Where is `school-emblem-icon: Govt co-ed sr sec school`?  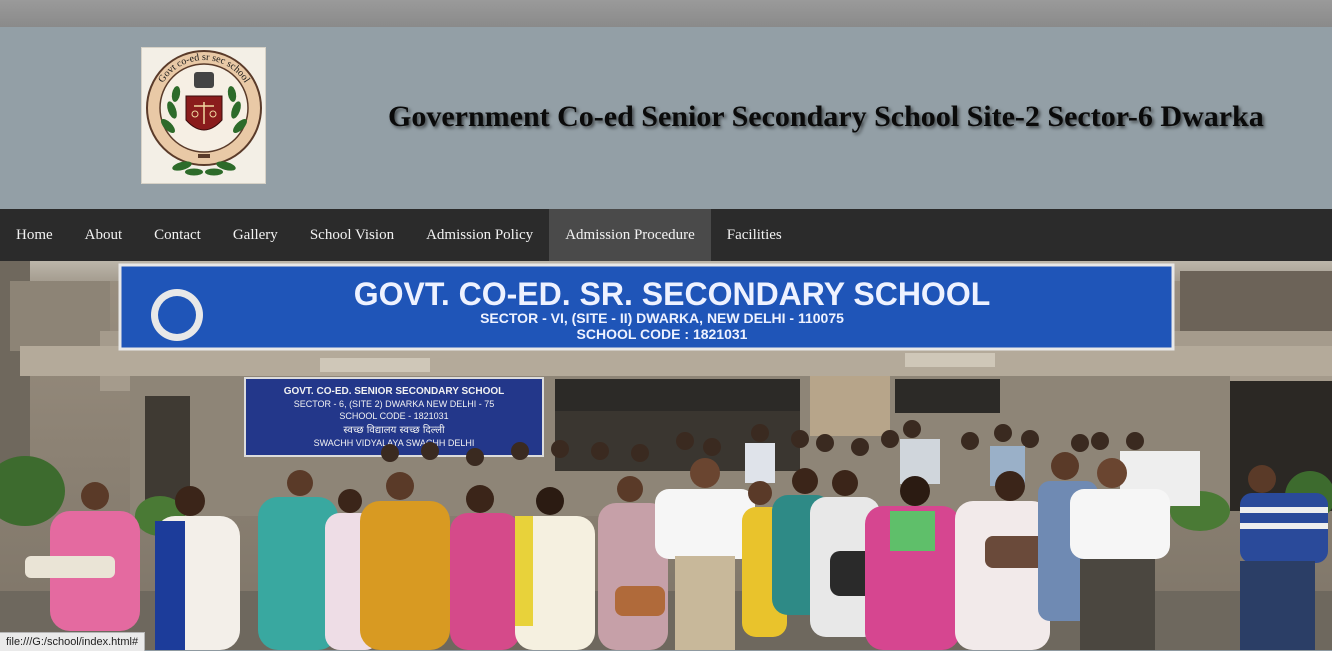
school-emblem-icon: Govt co-ed sr sec school is located at coordinates (204, 113).